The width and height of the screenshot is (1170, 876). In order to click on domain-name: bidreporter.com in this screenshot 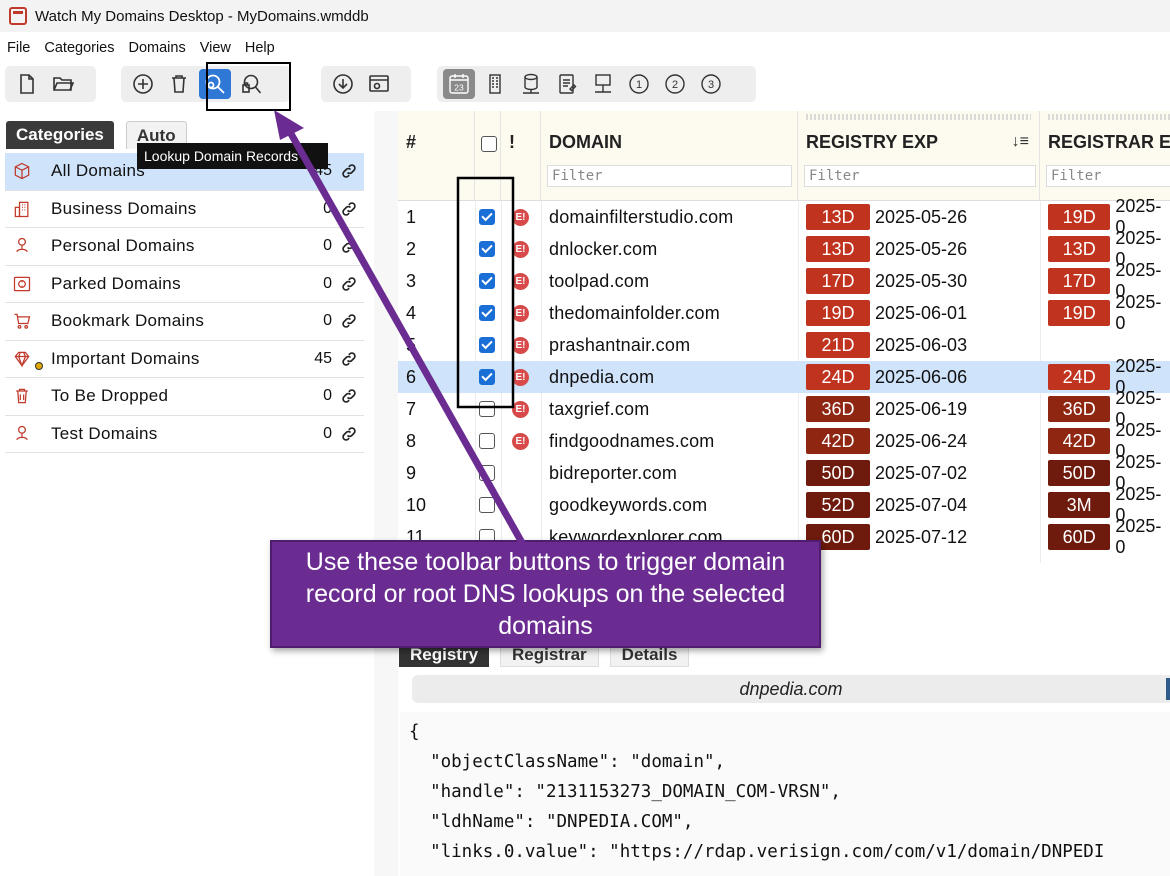, I will do `click(613, 472)`.